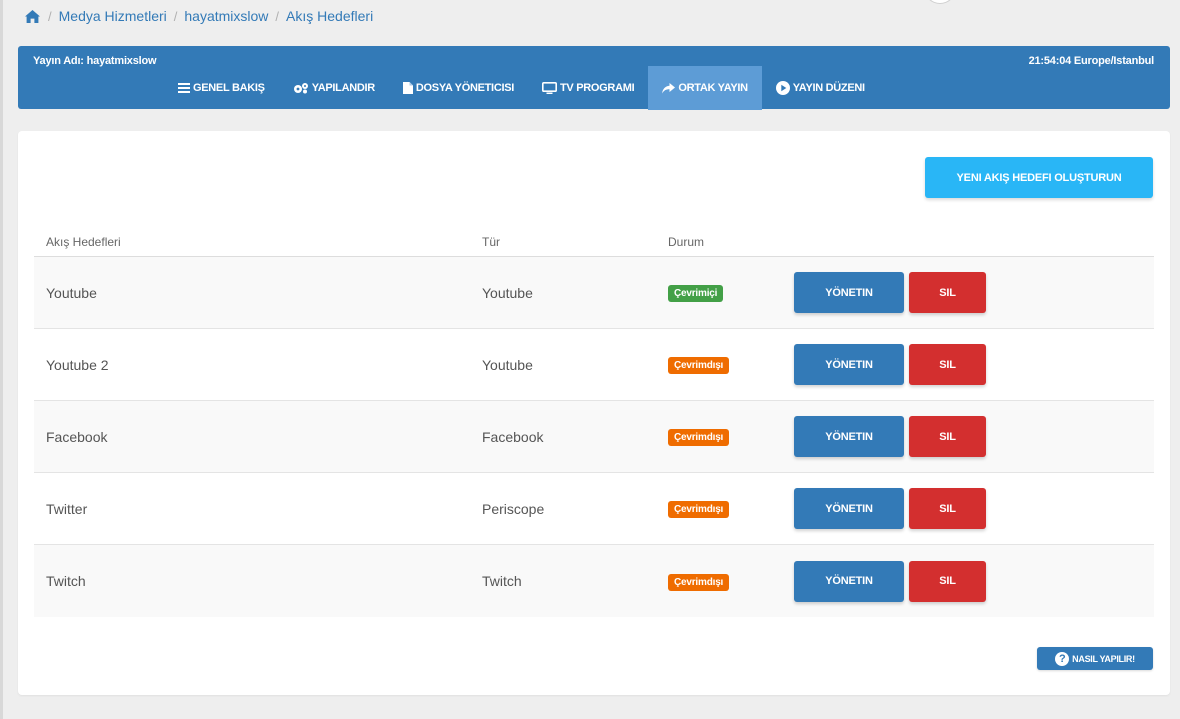 The image size is (1180, 719). What do you see at coordinates (67, 508) in the screenshot?
I see `target-name: Twitter` at bounding box center [67, 508].